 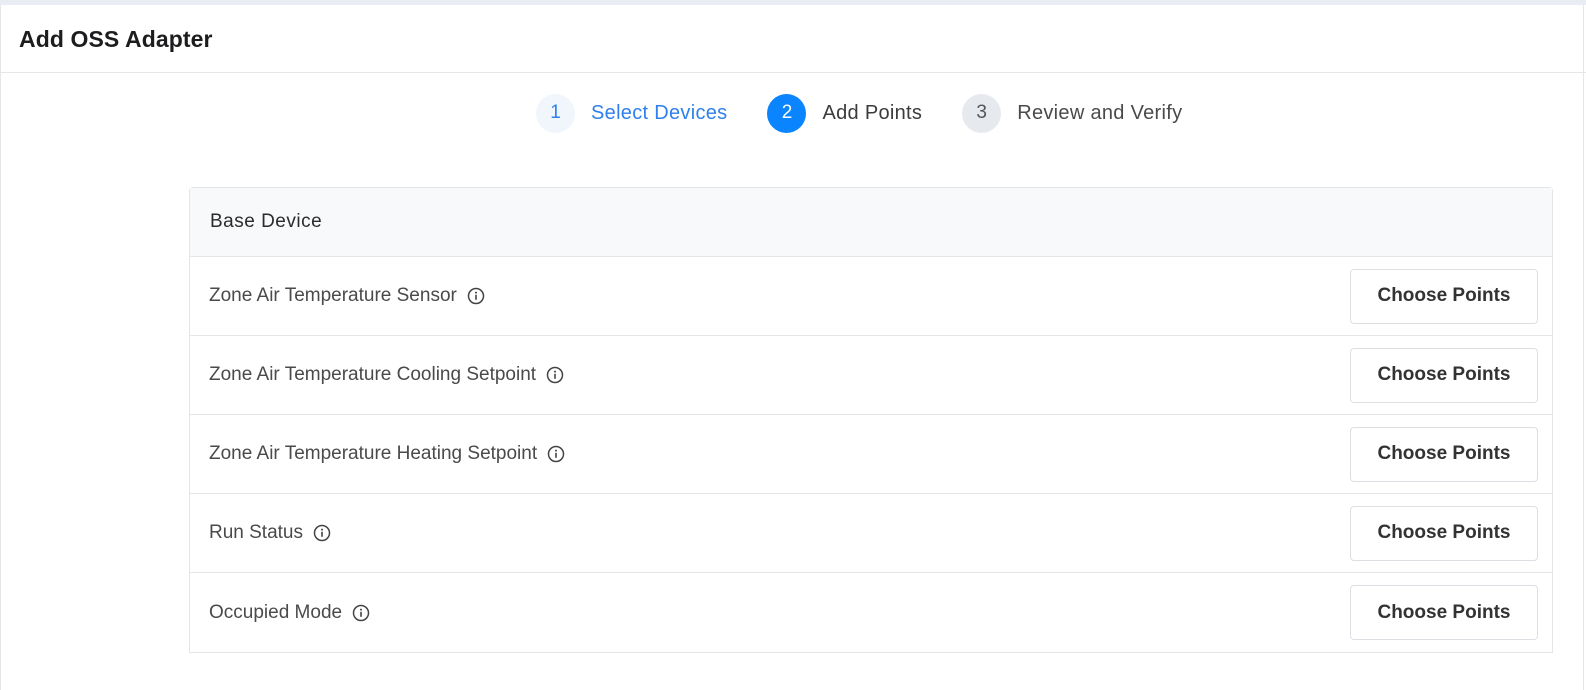 What do you see at coordinates (256, 532) in the screenshot?
I see `point-label: Run Status` at bounding box center [256, 532].